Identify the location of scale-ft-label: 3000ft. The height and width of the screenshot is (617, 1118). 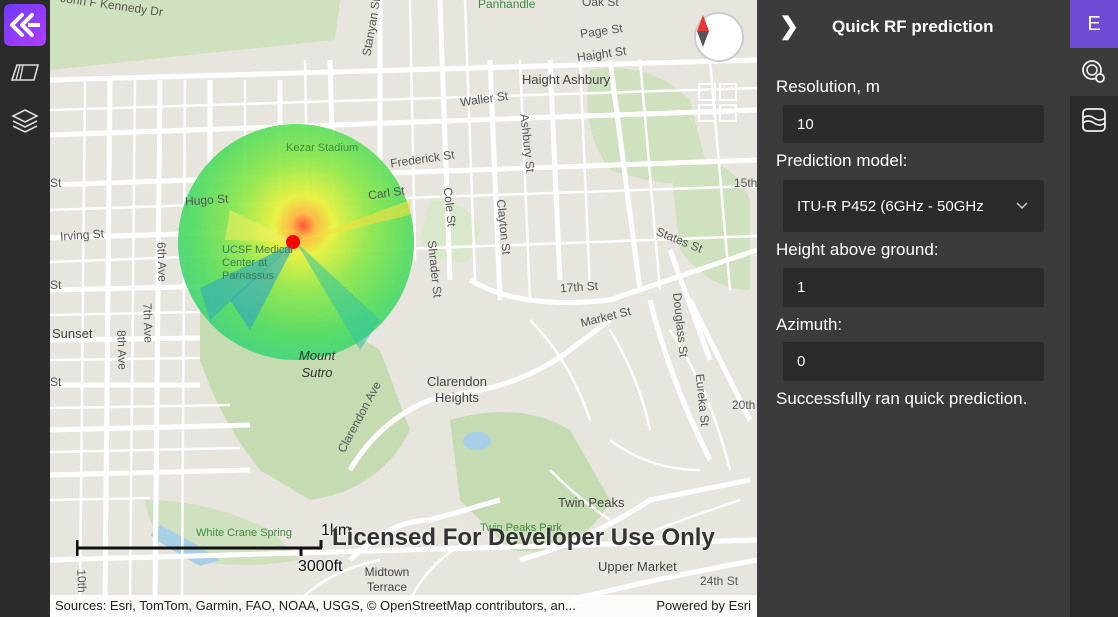
(320, 566).